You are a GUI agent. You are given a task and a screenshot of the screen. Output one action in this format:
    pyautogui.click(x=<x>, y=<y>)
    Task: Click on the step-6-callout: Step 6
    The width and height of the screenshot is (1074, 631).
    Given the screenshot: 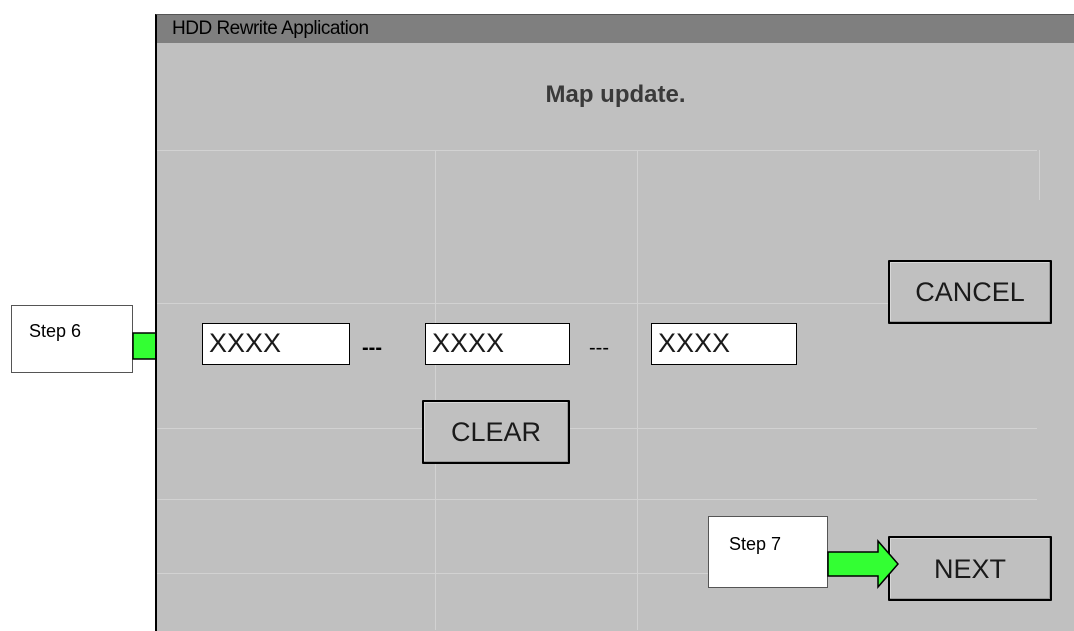 What is the action you would take?
    pyautogui.click(x=72, y=339)
    